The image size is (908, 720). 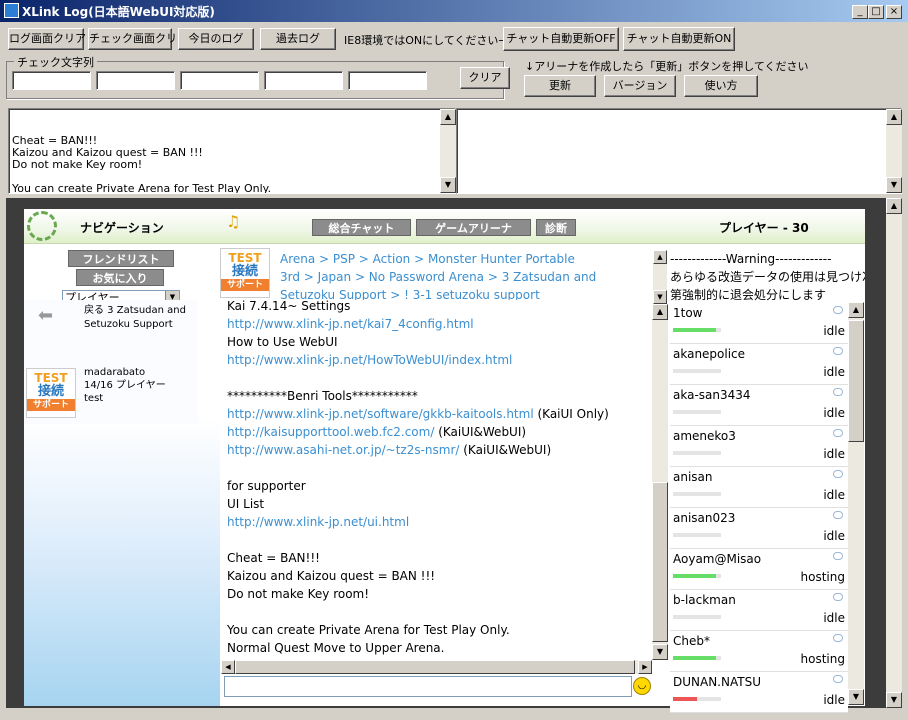 What do you see at coordinates (49, 316) in the screenshot?
I see `back-arrow-icon: ⬅` at bounding box center [49, 316].